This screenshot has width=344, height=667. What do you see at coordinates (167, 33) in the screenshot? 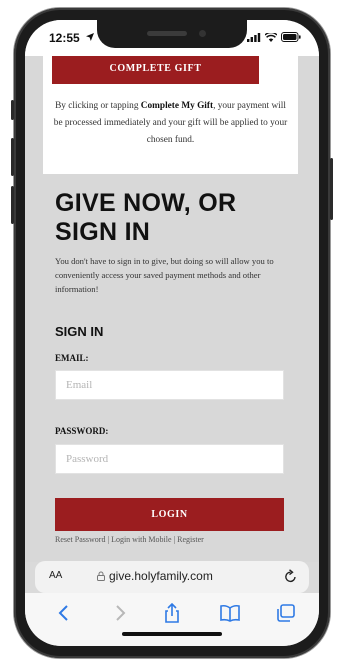
I see `speaker` at bounding box center [167, 33].